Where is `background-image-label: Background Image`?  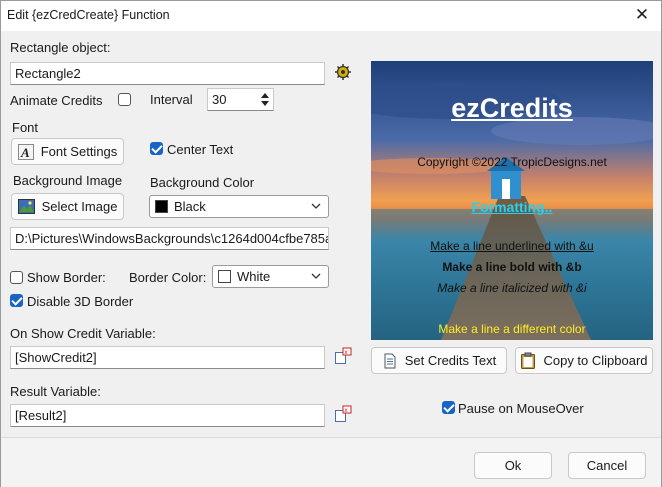
background-image-label: Background Image is located at coordinates (68, 180).